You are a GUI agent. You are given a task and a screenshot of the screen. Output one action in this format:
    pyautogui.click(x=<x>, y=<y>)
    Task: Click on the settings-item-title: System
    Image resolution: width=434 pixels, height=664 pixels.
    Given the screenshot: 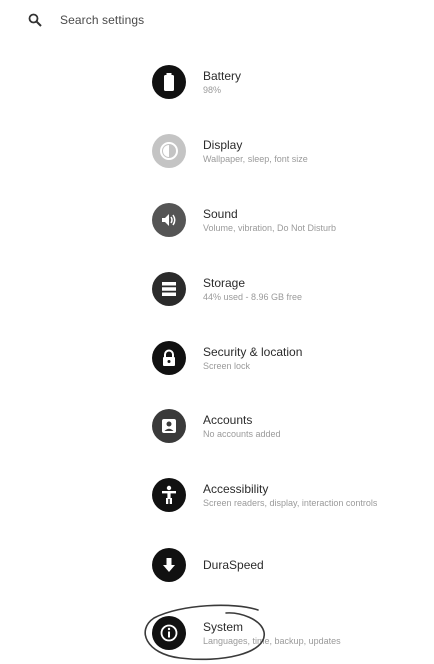 What is the action you would take?
    pyautogui.click(x=223, y=626)
    